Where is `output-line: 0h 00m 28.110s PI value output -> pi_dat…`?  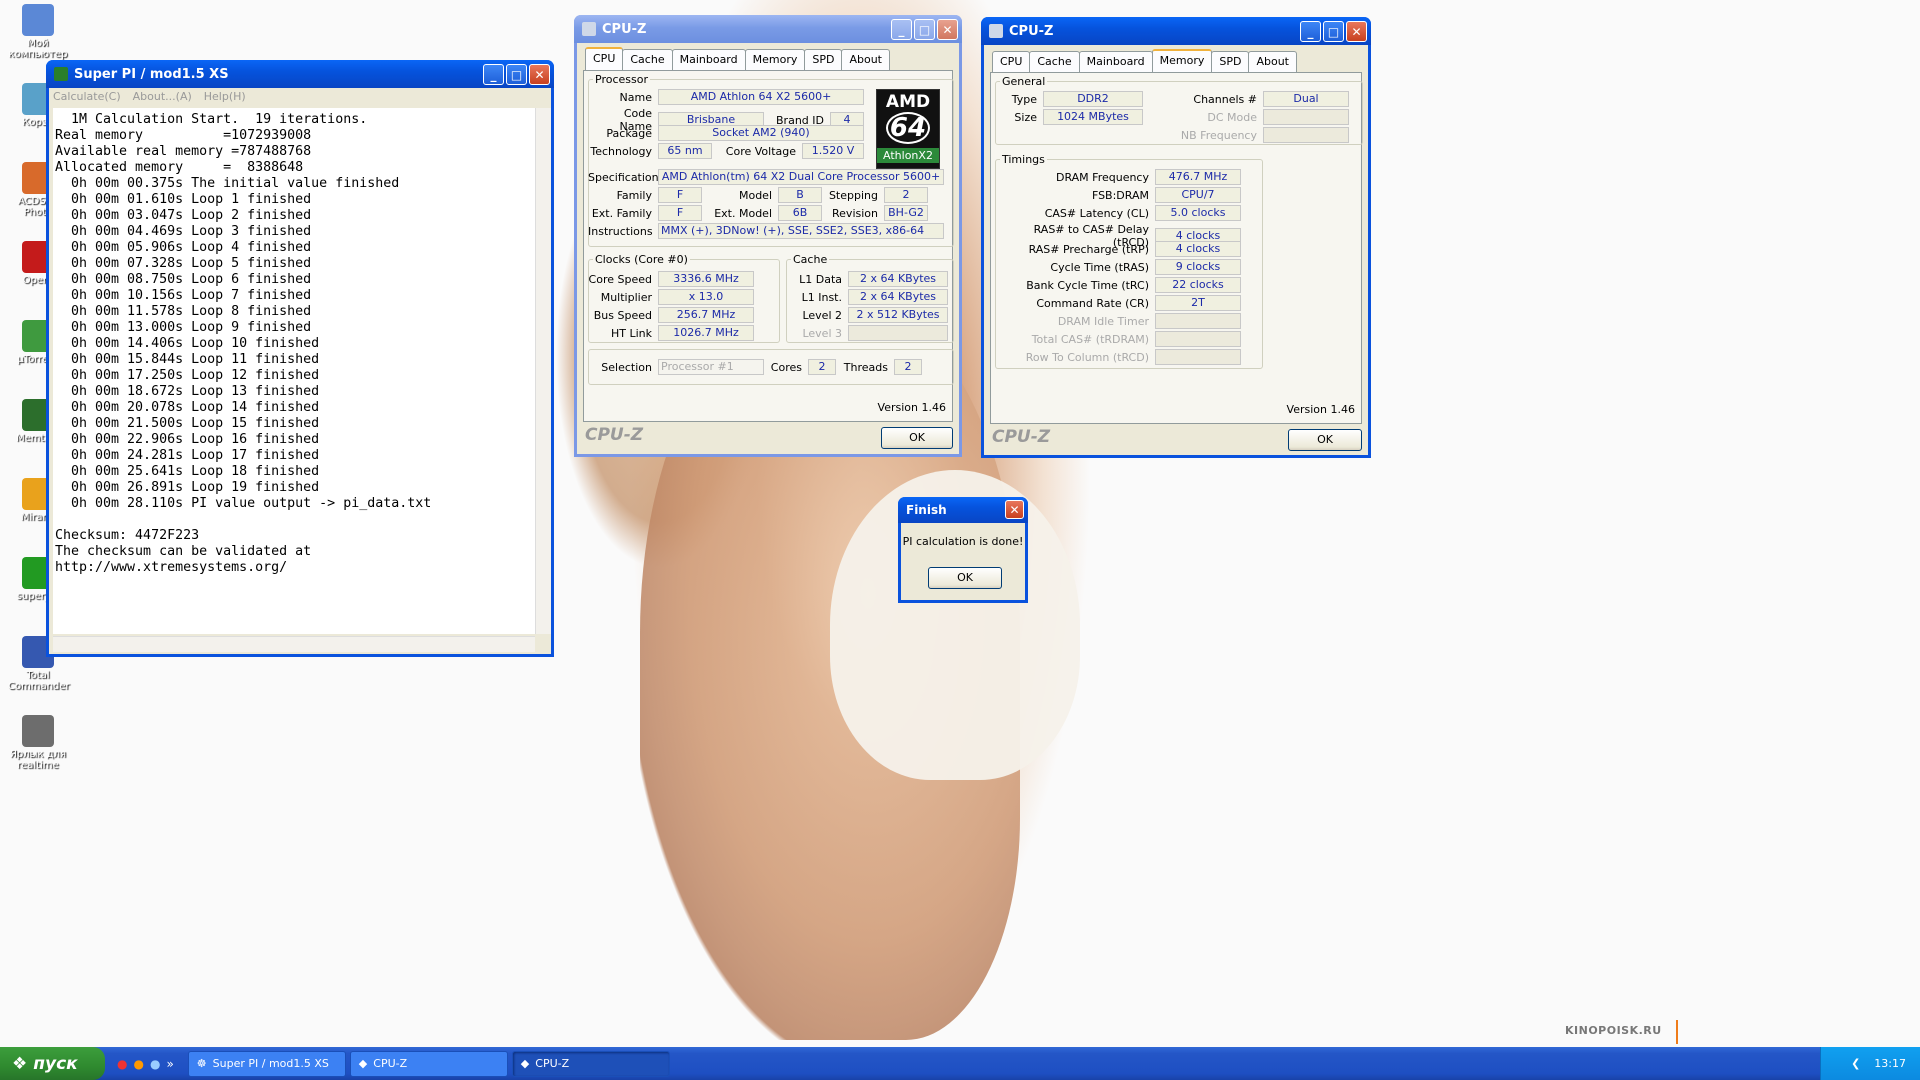
output-line: 0h 00m 28.110s PI value output -> pi_dat… is located at coordinates (243, 503).